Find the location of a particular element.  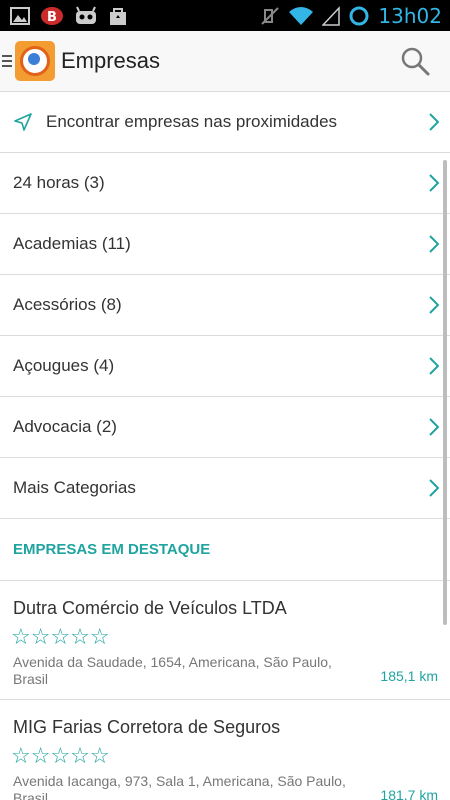

company-name: MIG Farias Corretora de Seguros is located at coordinates (147, 727).